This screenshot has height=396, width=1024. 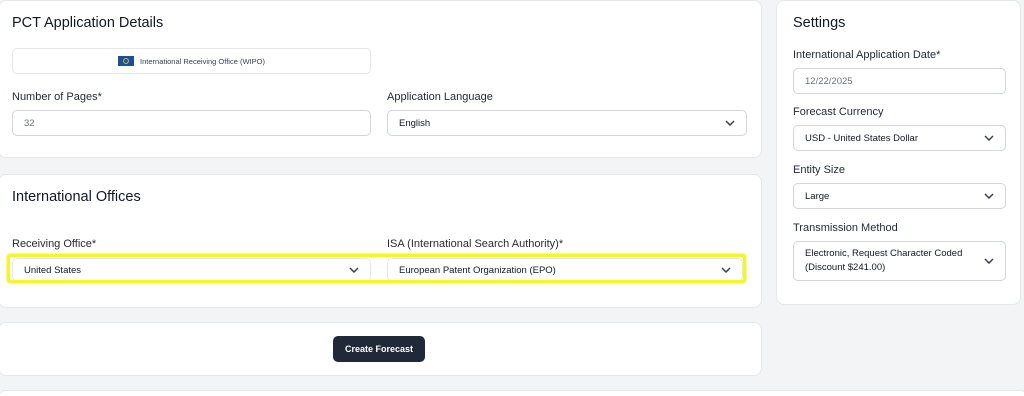 I want to click on entity-size-label: Entity Size, so click(x=819, y=170).